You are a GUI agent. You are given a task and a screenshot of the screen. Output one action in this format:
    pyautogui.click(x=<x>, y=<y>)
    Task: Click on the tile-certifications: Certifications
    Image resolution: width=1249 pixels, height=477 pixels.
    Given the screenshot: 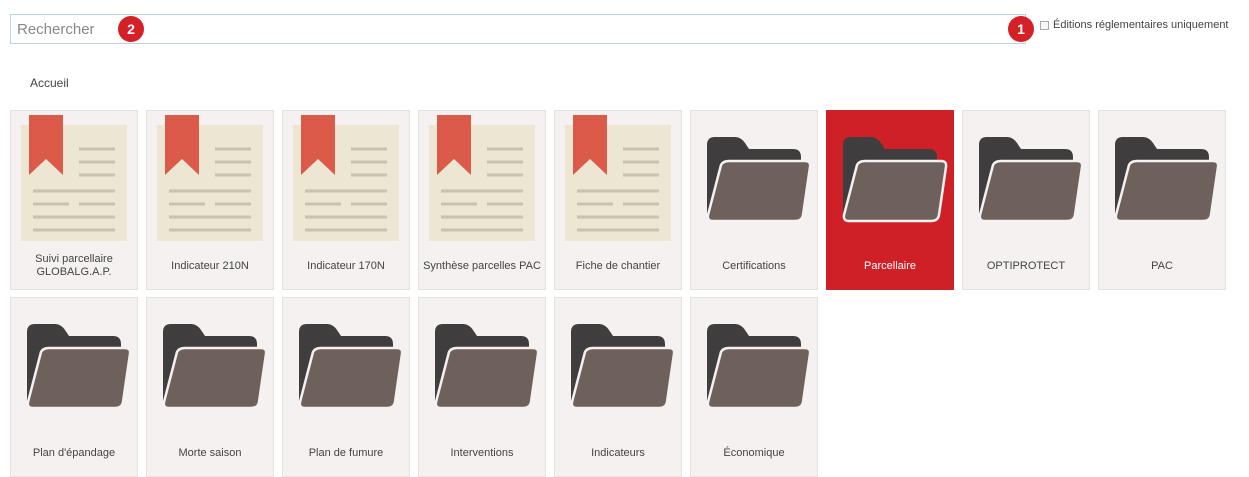 What is the action you would take?
    pyautogui.click(x=754, y=200)
    